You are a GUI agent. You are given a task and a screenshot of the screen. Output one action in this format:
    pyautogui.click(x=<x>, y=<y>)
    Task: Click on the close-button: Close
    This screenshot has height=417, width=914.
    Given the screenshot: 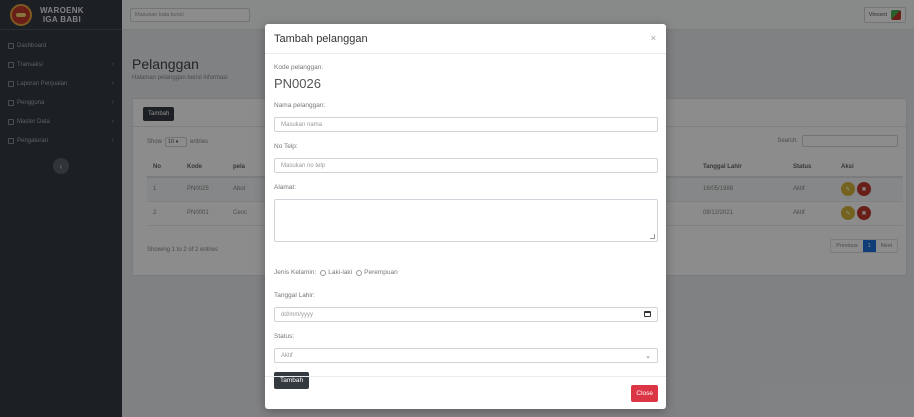 What is the action you would take?
    pyautogui.click(x=644, y=393)
    